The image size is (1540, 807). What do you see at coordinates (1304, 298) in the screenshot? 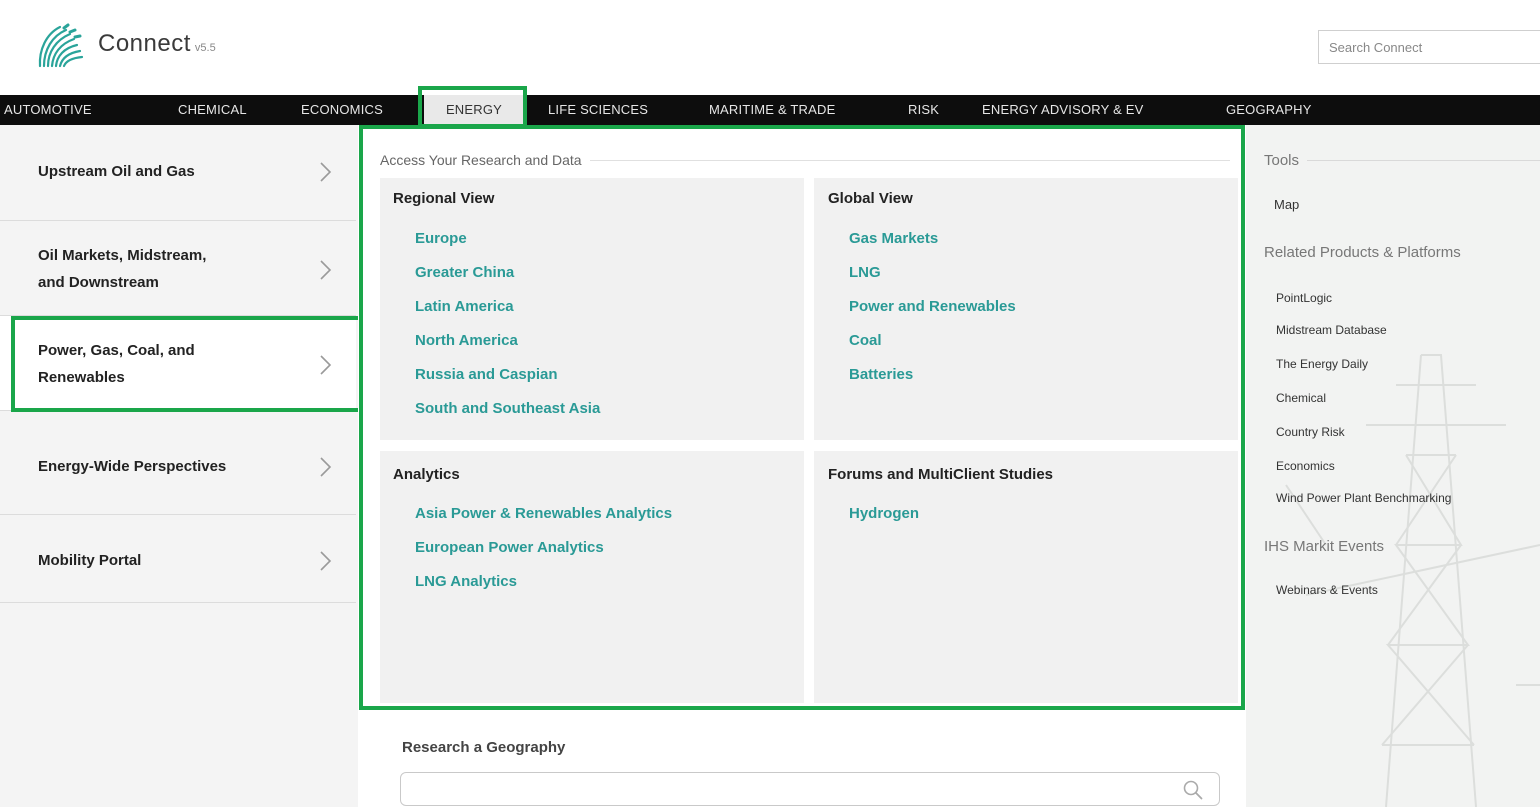
I see `related-link-pointlogic: PointLogic` at bounding box center [1304, 298].